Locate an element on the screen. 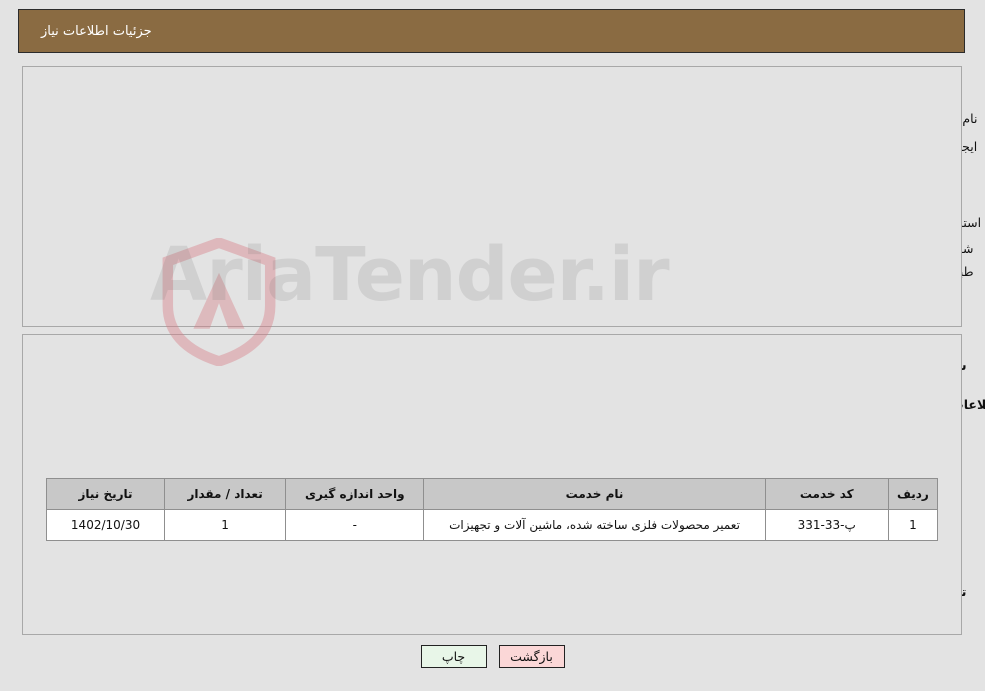  print-button: چاپ is located at coordinates (453, 656).